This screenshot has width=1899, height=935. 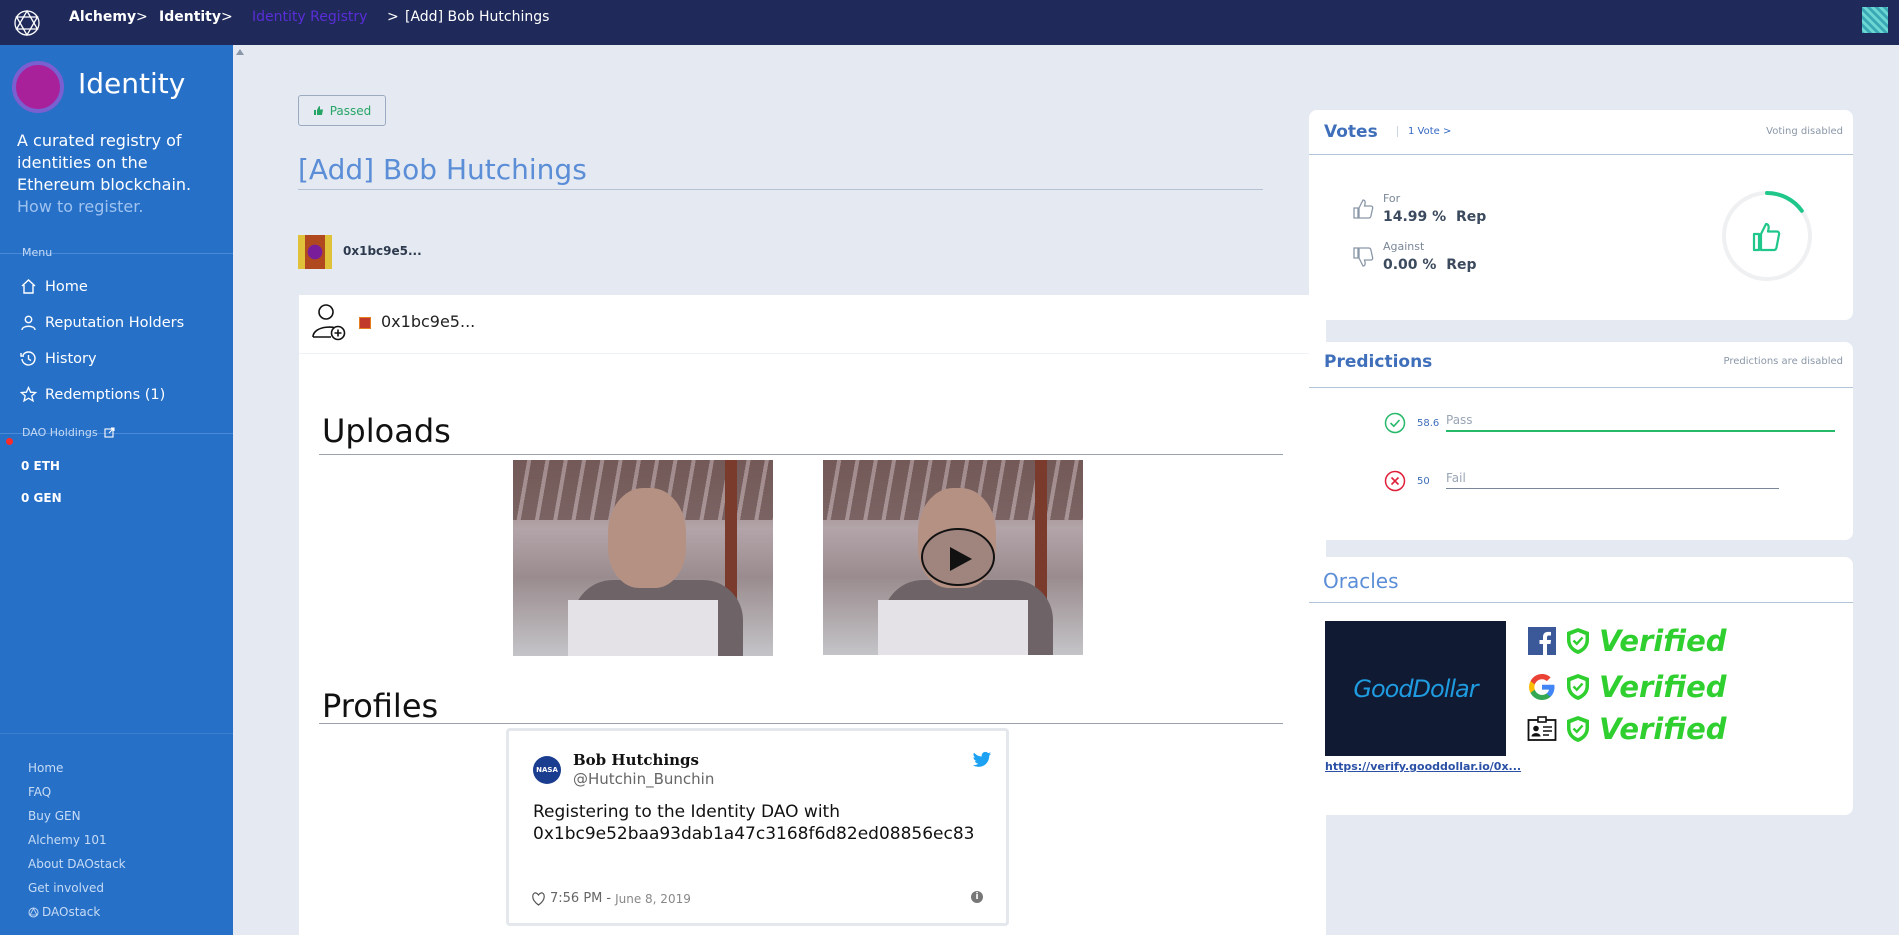 I want to click on vote-count-link: 1 Vote >, so click(x=1424, y=131).